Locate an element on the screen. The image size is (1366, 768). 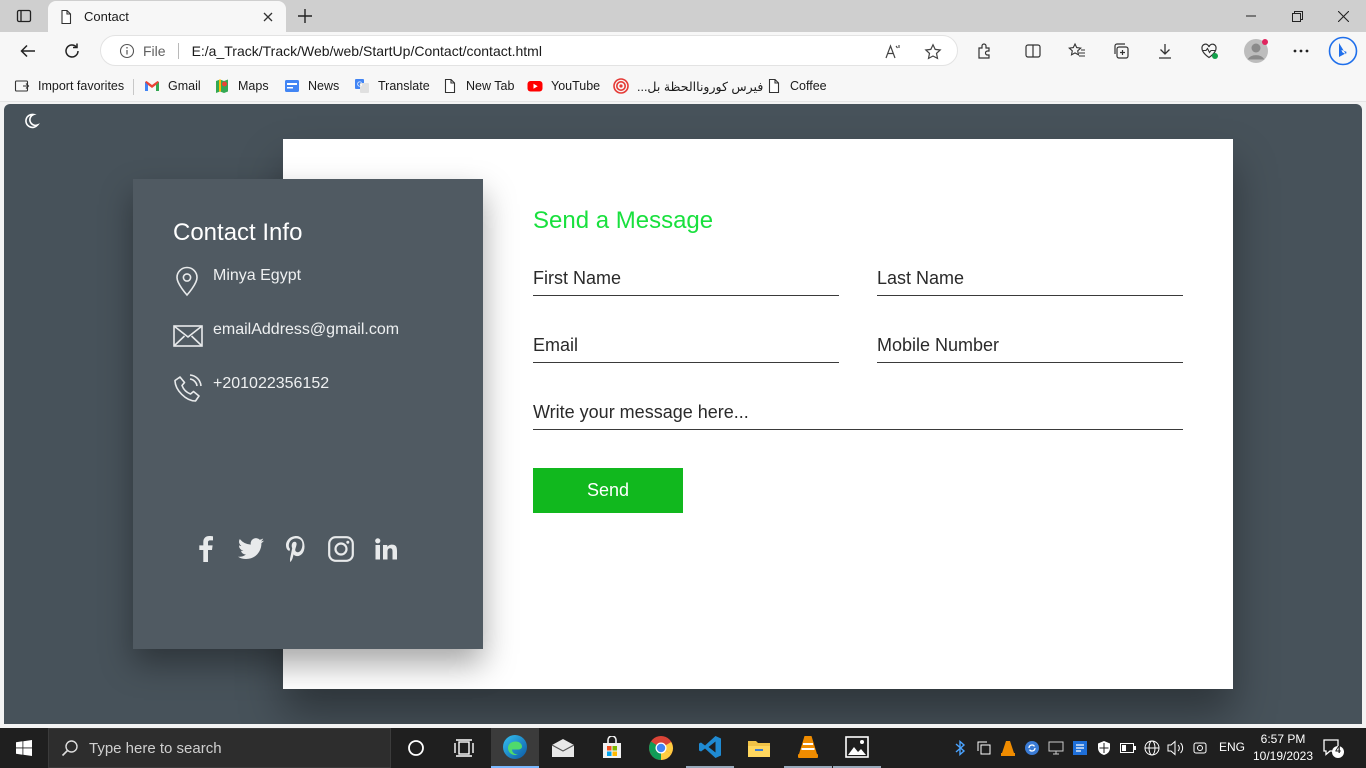
last-name-input is located at coordinates (1030, 278).